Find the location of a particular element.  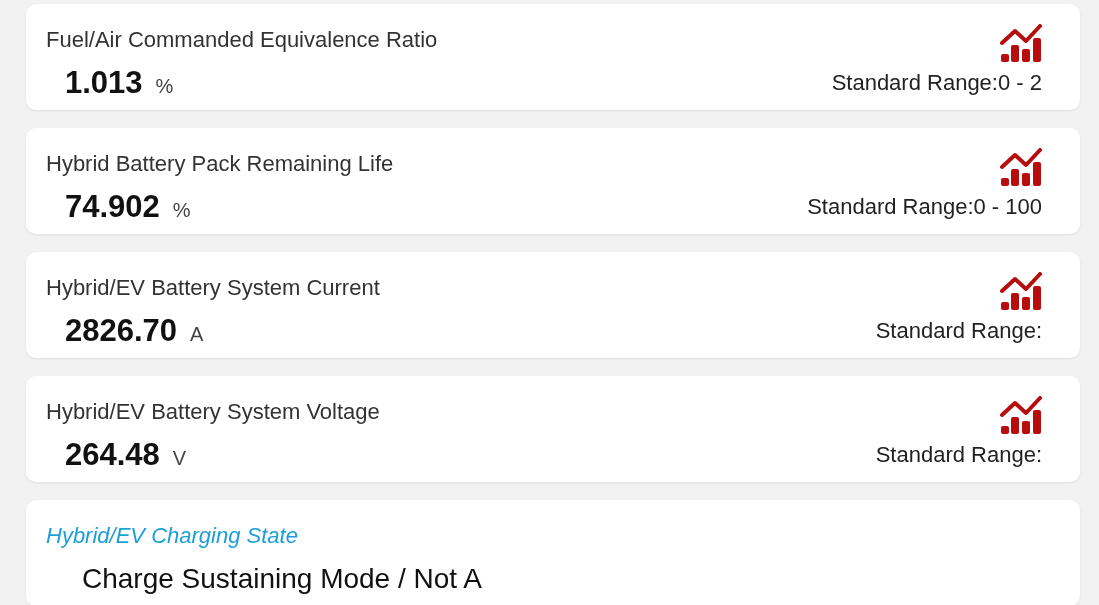

standard-range-label: Standard Range:0 - 100 is located at coordinates (924, 207).